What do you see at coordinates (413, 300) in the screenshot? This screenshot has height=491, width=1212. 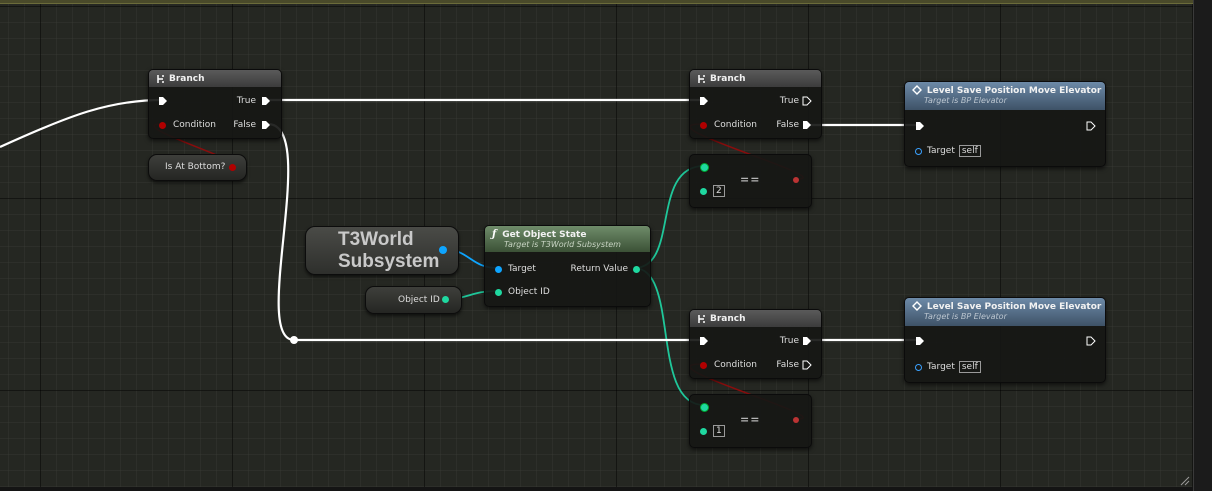 I see `object-id-variable: Object ID` at bounding box center [413, 300].